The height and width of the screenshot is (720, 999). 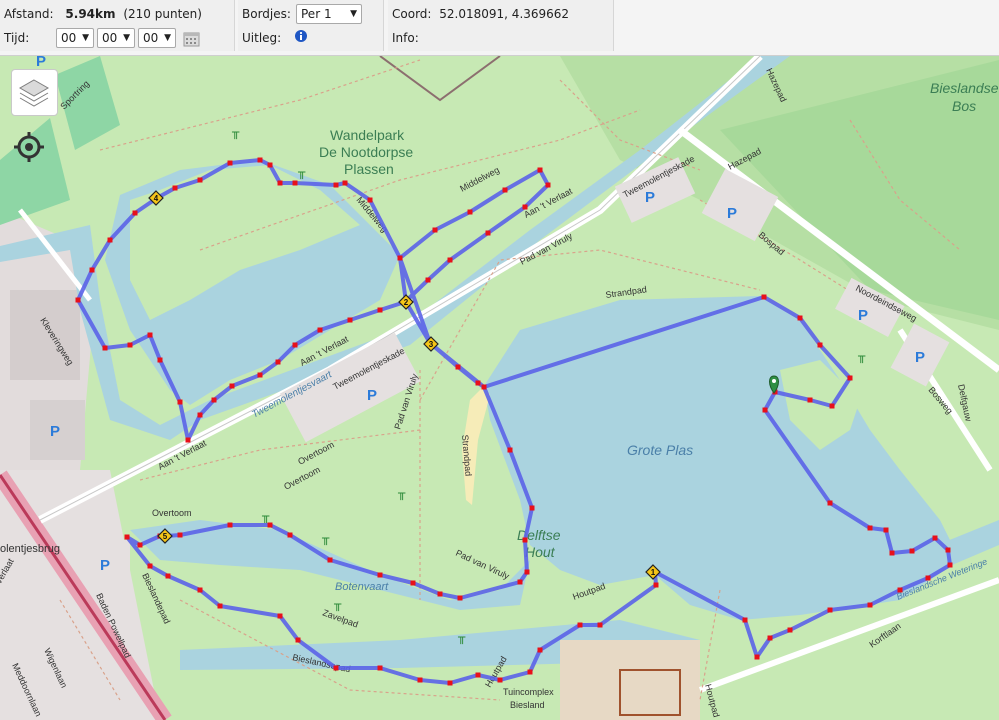 What do you see at coordinates (29, 147) in the screenshot?
I see `locate-icon` at bounding box center [29, 147].